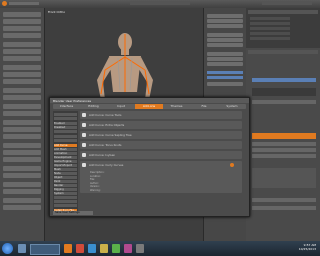 The image size is (320, 256). What do you see at coordinates (66, 106) in the screenshot?
I see `tab-interface: Interface` at bounding box center [66, 106].